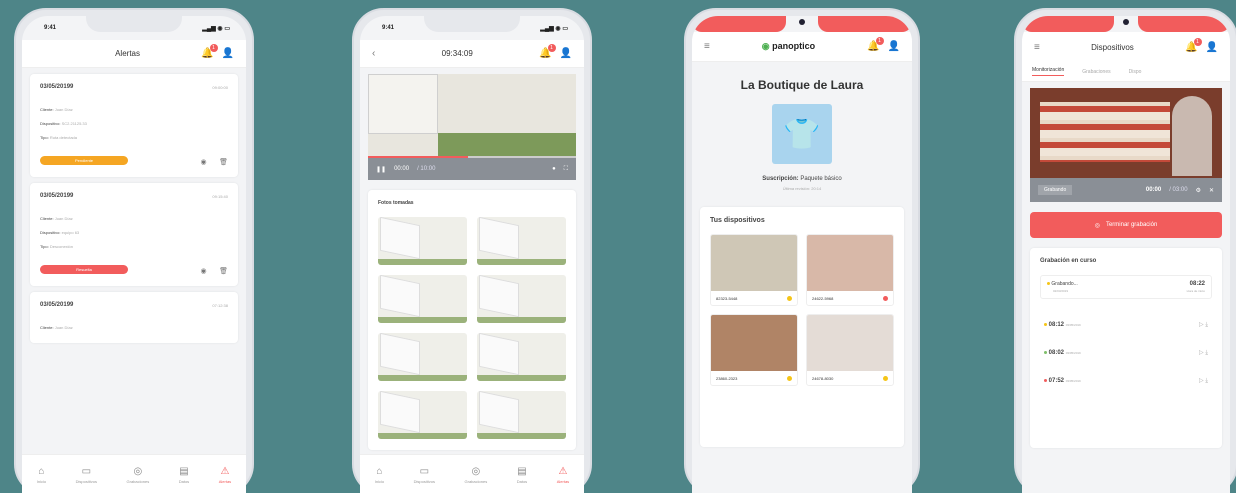 The image size is (1236, 493). What do you see at coordinates (1126, 381) in the screenshot?
I see `recording-row: 07:52 03/05/2019 ▷ ⤓` at bounding box center [1126, 381].